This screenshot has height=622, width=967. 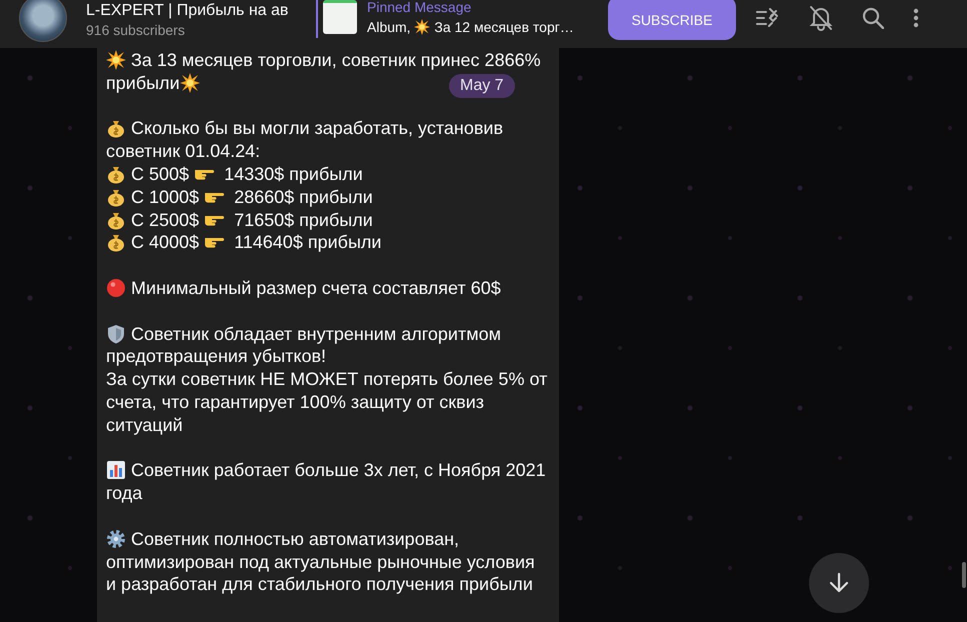 I want to click on message-text: 114640$ прибыли, so click(x=307, y=242).